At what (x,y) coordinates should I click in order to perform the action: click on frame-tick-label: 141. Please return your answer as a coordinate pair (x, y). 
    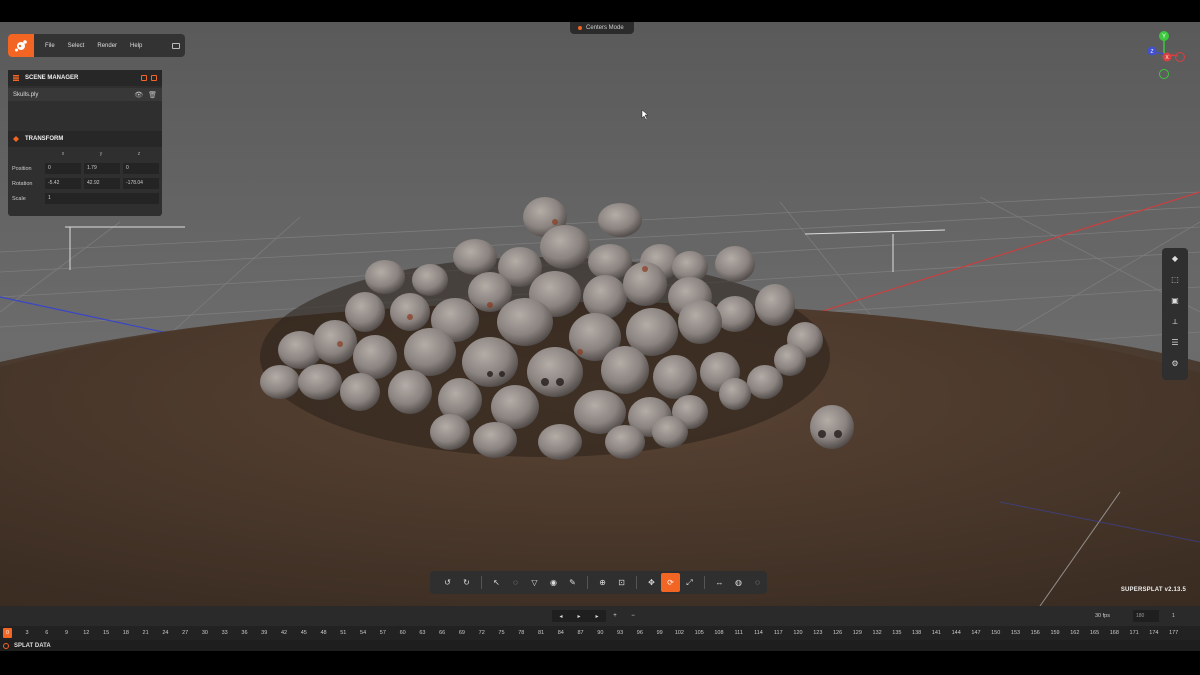
    Looking at the image, I should click on (936, 633).